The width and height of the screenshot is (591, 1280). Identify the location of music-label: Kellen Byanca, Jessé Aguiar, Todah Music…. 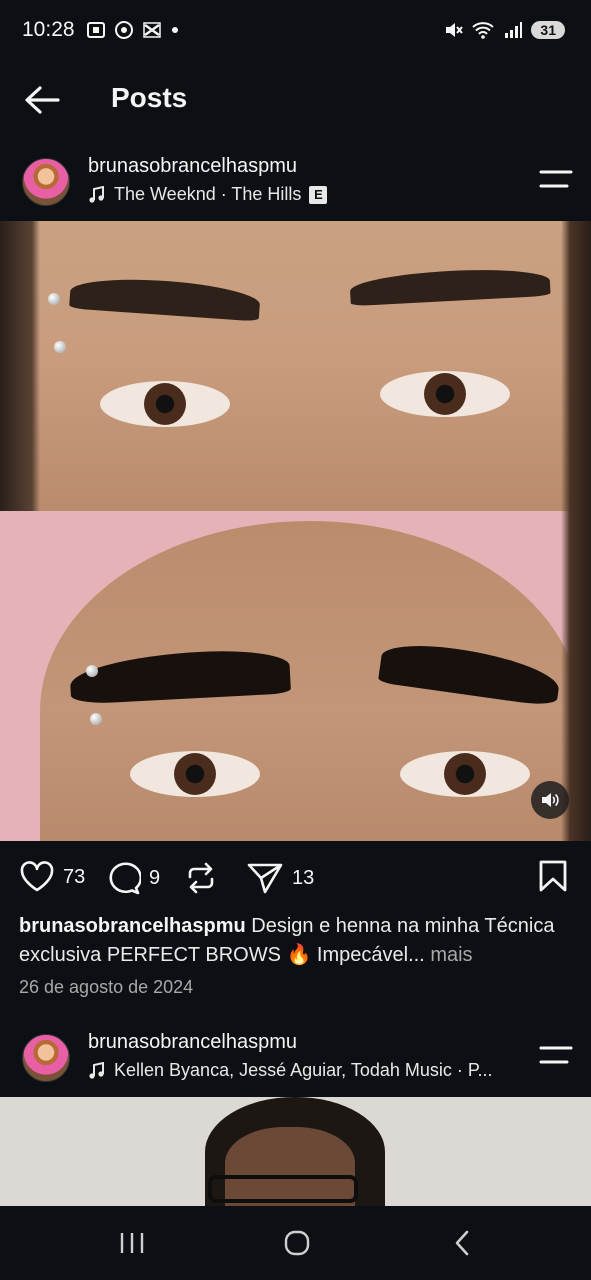
(303, 1070).